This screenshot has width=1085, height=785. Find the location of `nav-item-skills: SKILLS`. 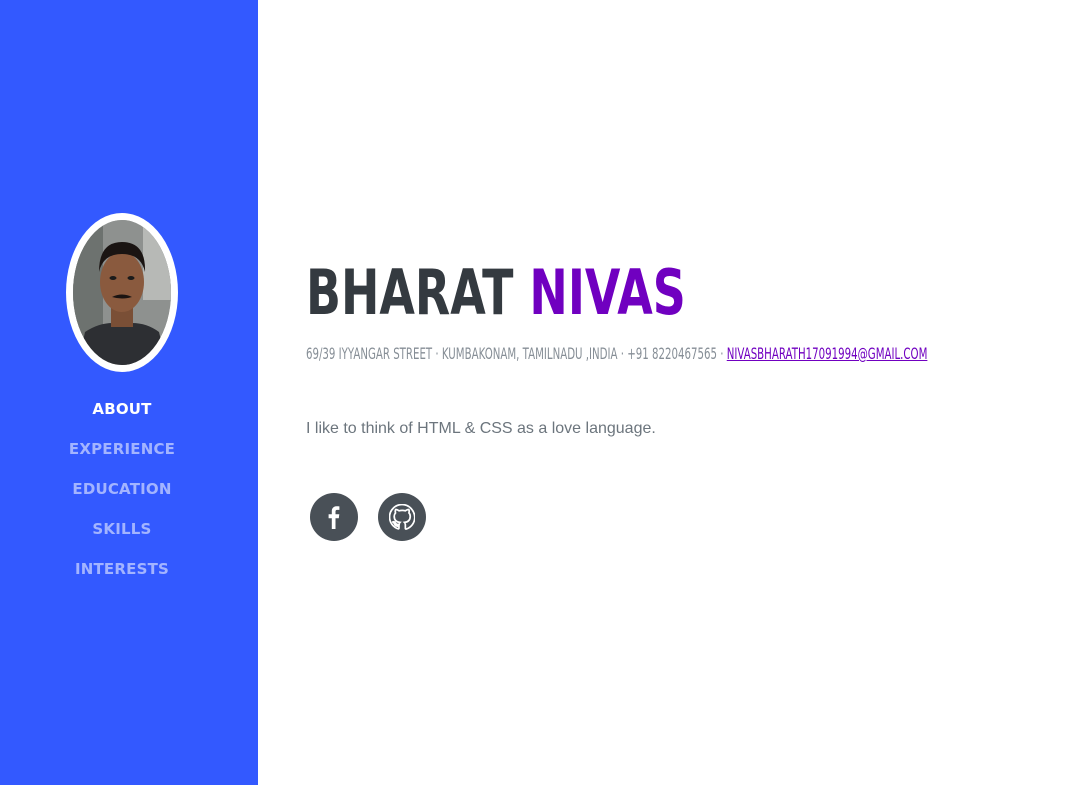

nav-item-skills: SKILLS is located at coordinates (122, 536).